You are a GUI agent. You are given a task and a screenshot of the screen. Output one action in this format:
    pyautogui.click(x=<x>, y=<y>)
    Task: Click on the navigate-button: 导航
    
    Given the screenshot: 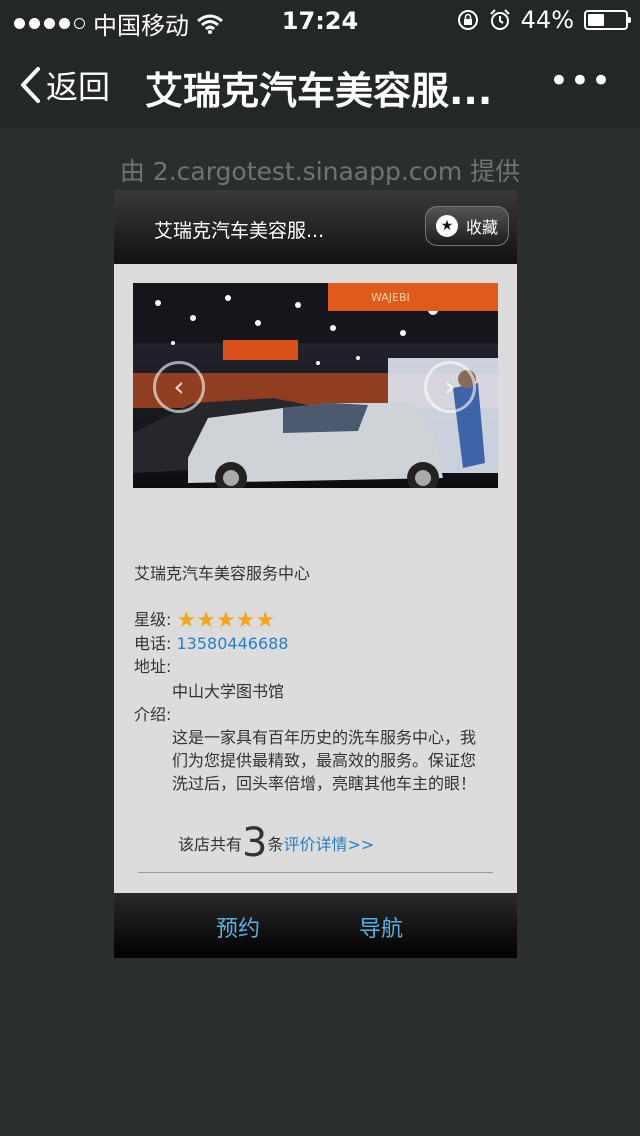 What is the action you would take?
    pyautogui.click(x=381, y=927)
    